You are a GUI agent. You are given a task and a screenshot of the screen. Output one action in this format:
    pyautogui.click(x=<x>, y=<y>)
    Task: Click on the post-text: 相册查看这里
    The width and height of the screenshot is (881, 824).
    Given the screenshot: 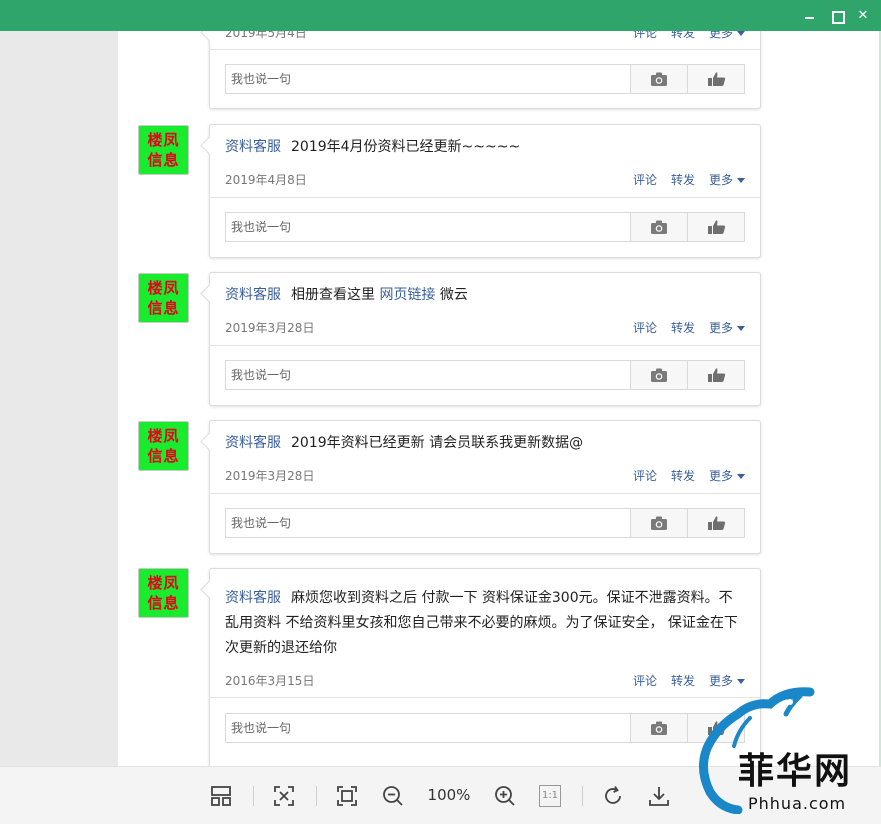 What is the action you would take?
    pyautogui.click(x=333, y=295)
    